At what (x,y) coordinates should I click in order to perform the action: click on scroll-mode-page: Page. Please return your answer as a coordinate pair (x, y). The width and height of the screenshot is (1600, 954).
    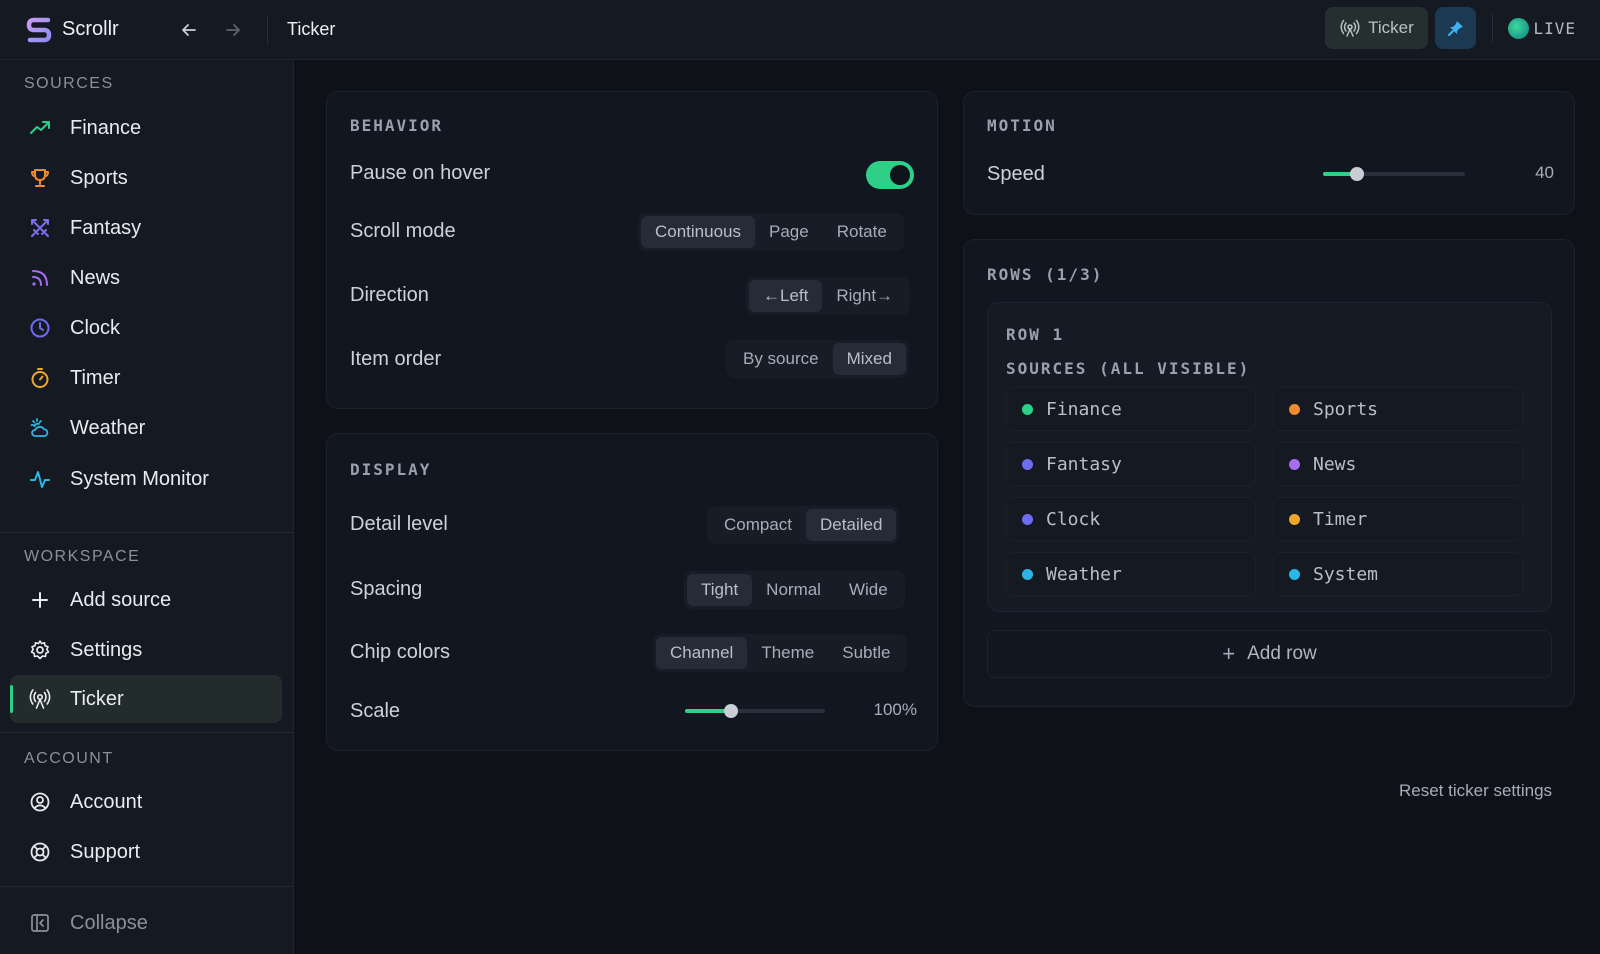
    Looking at the image, I should click on (789, 232).